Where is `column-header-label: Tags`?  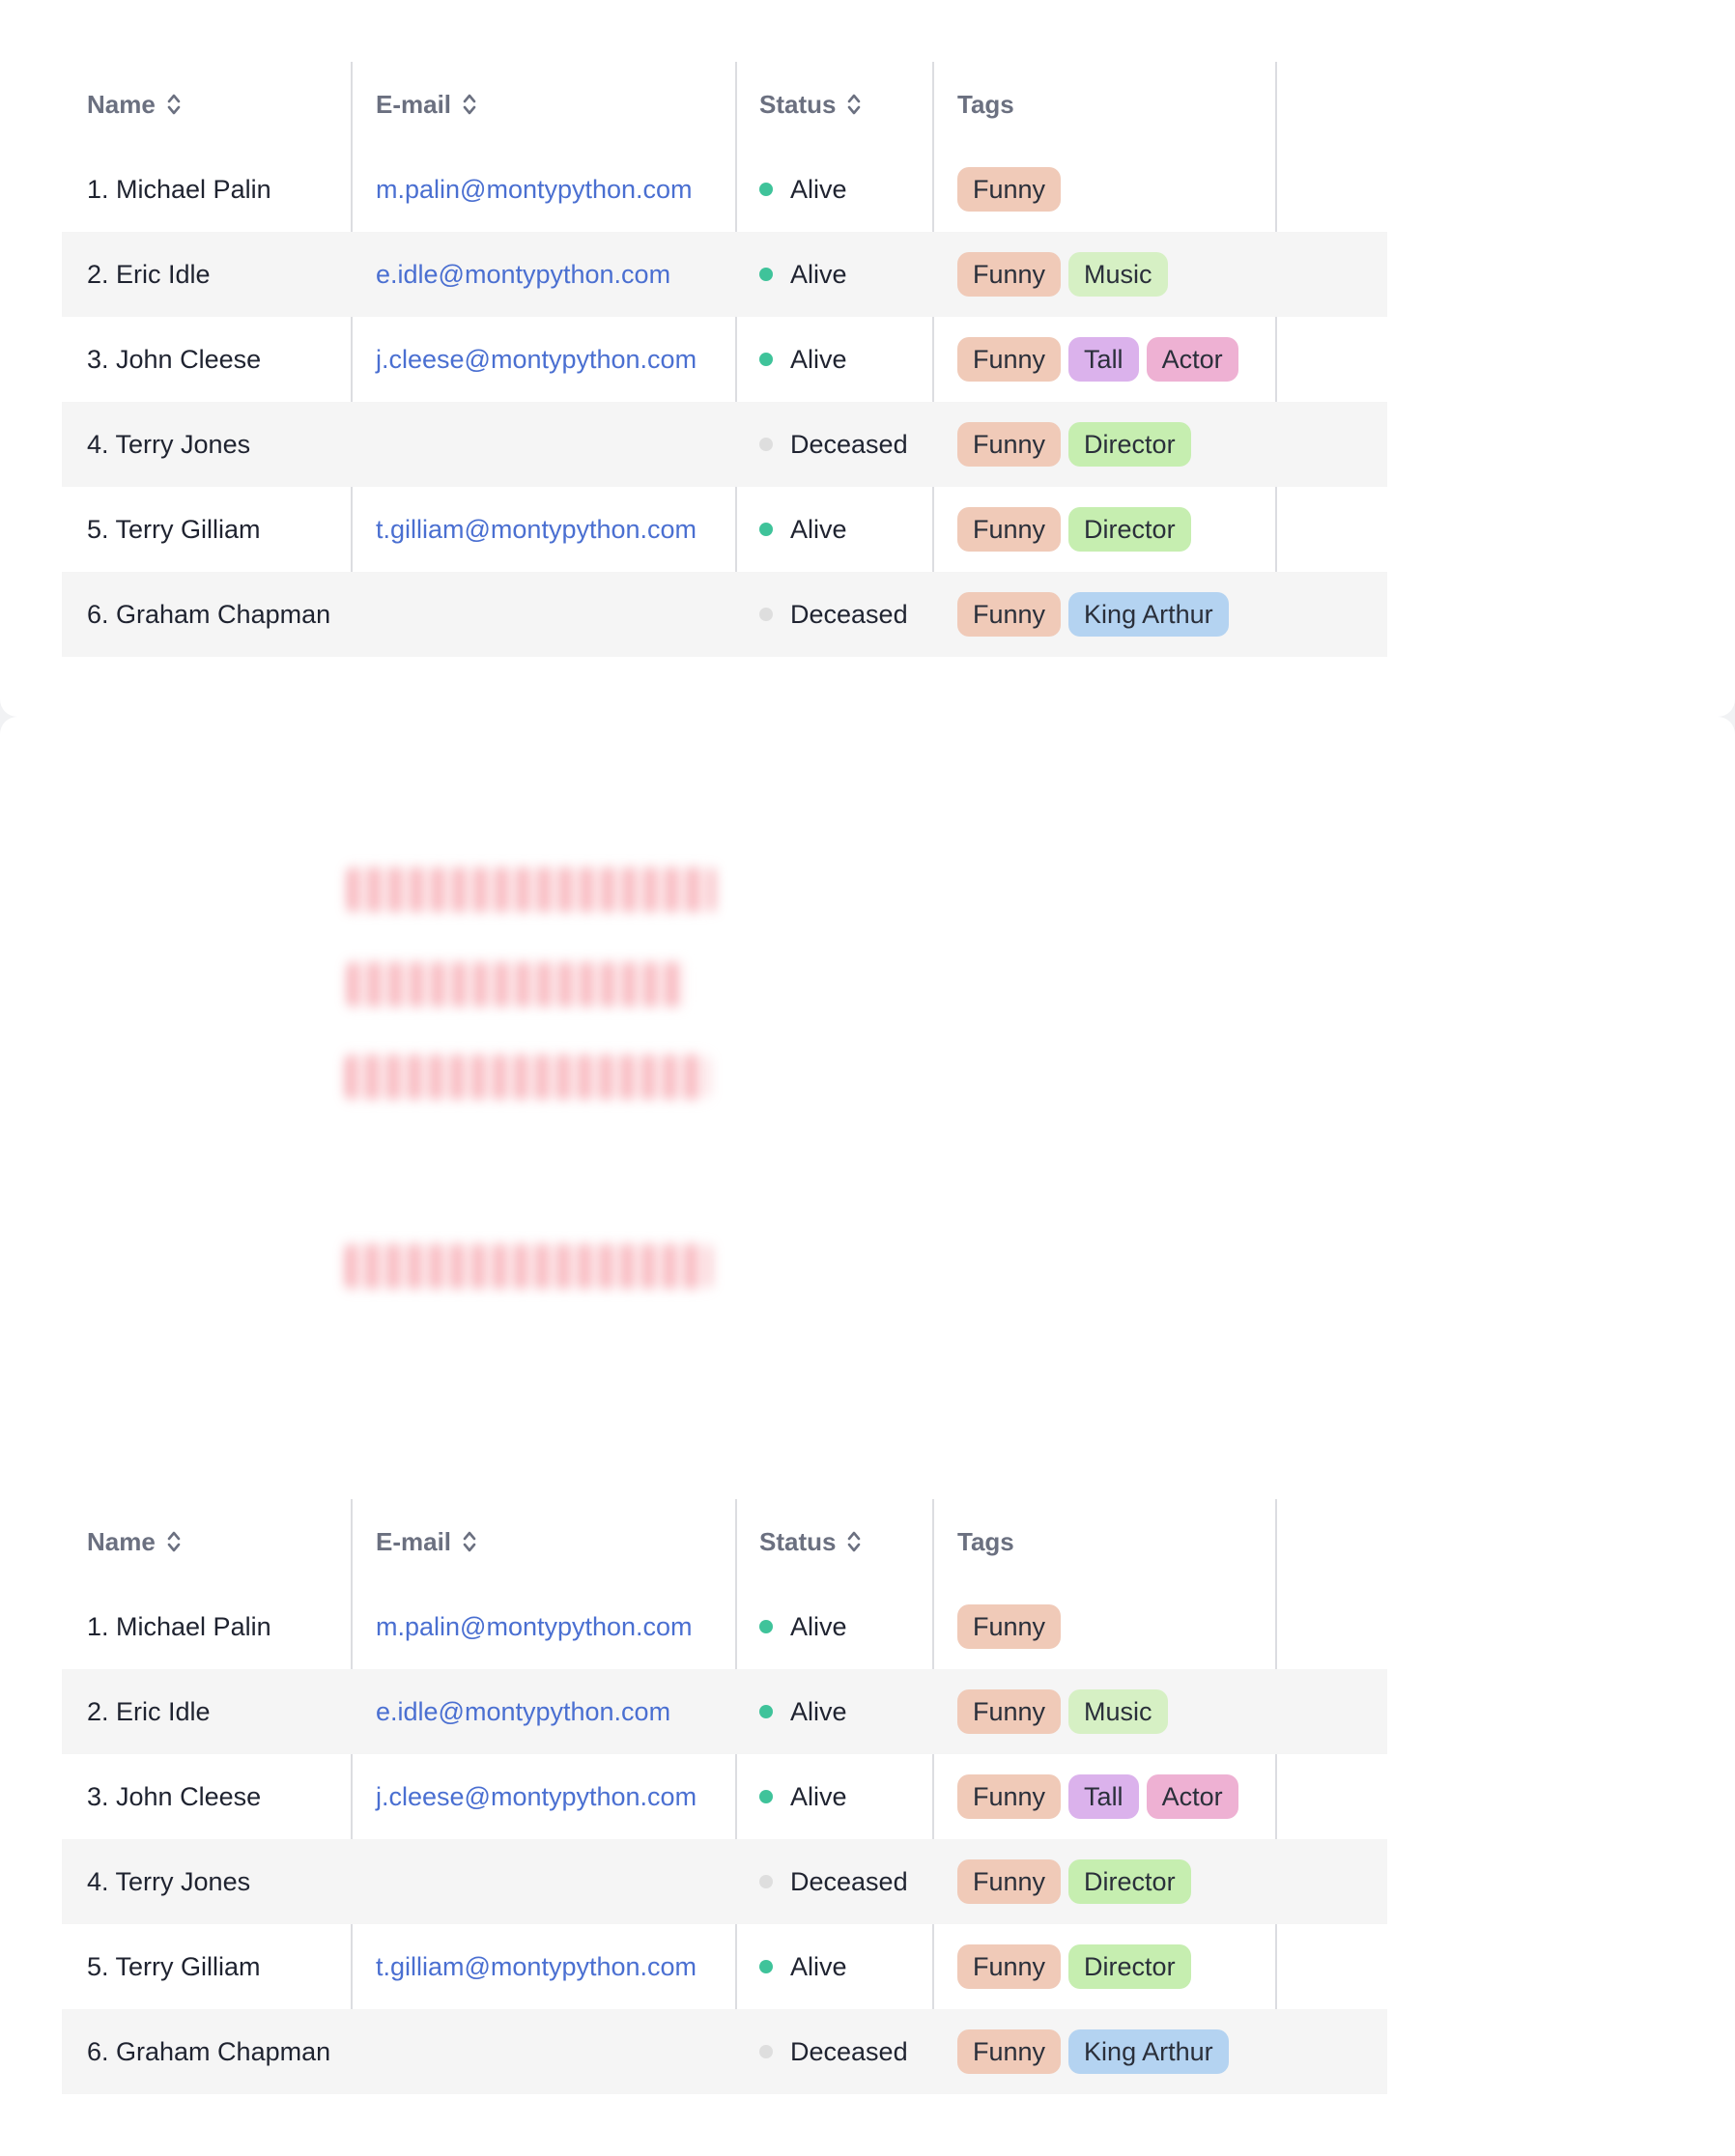 column-header-label: Tags is located at coordinates (985, 1541).